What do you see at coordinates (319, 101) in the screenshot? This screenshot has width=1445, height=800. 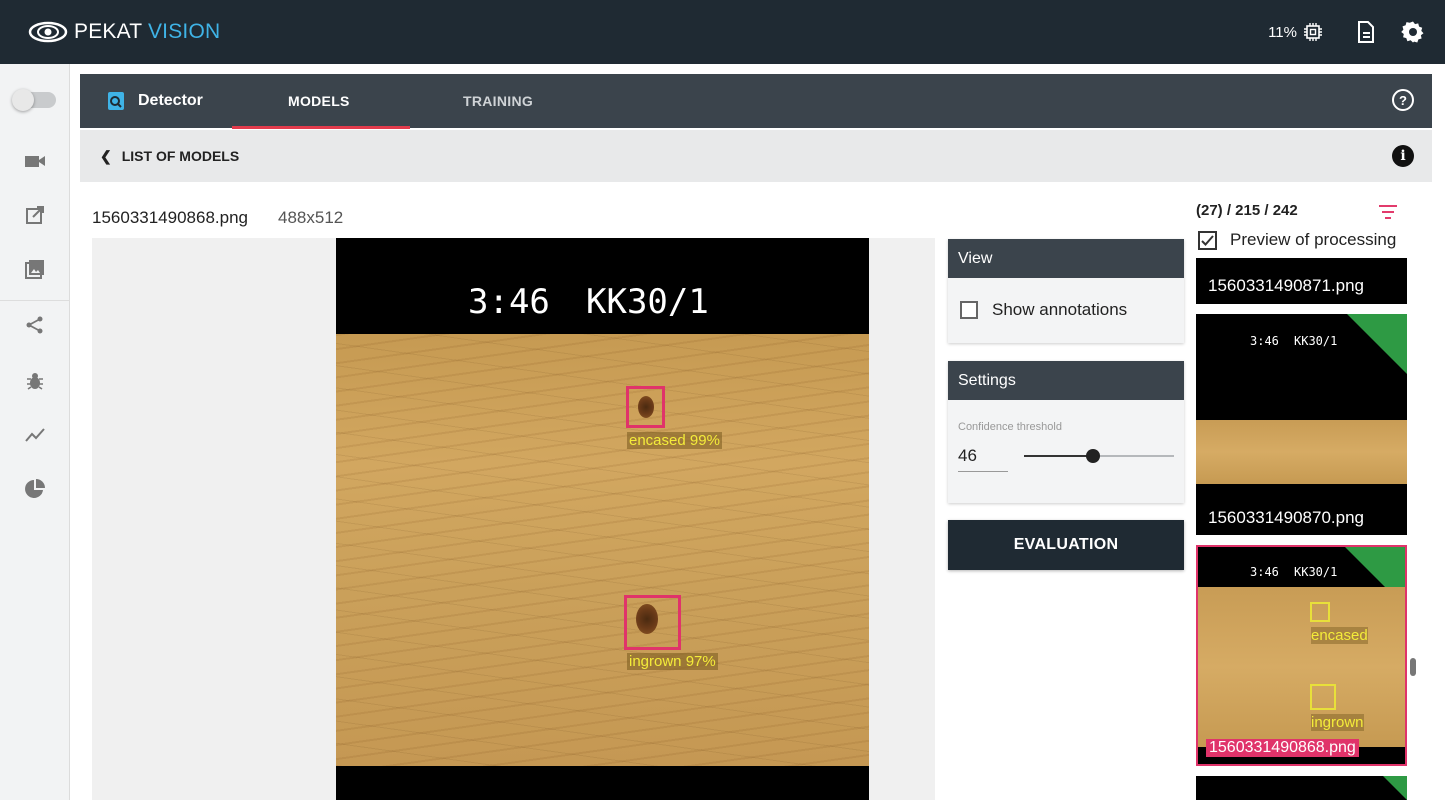 I see `tab-models: MODELS` at bounding box center [319, 101].